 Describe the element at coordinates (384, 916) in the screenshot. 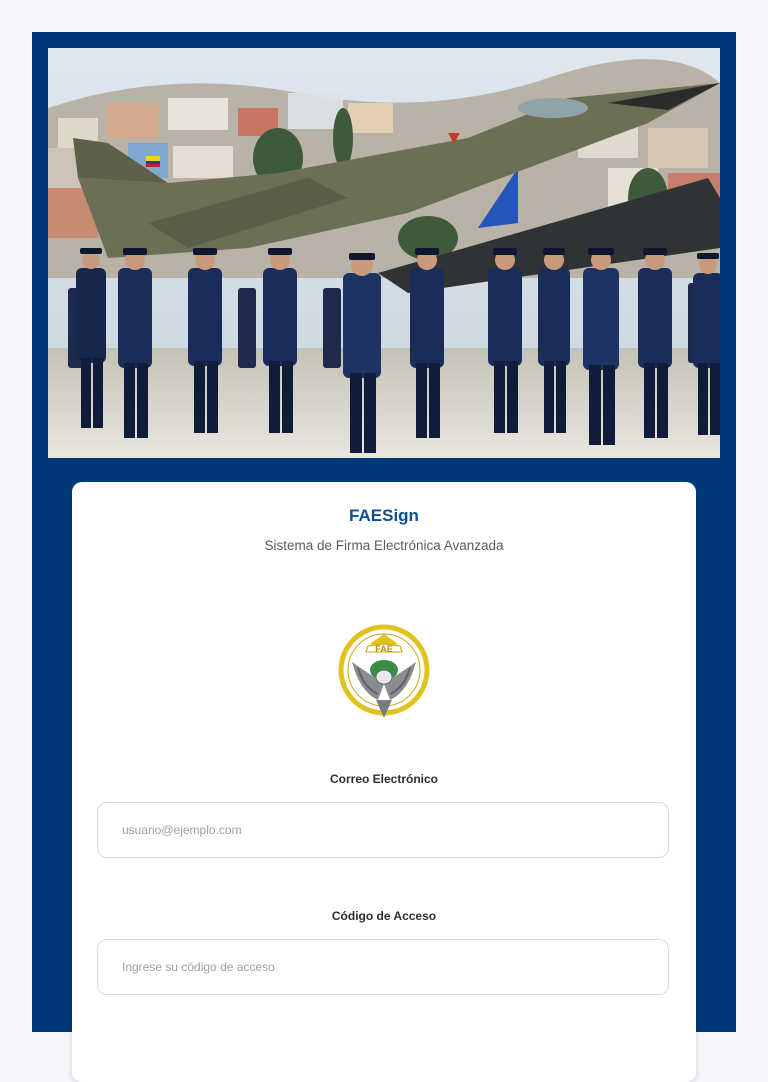

I see `access-code-label: Código de Acceso` at that location.